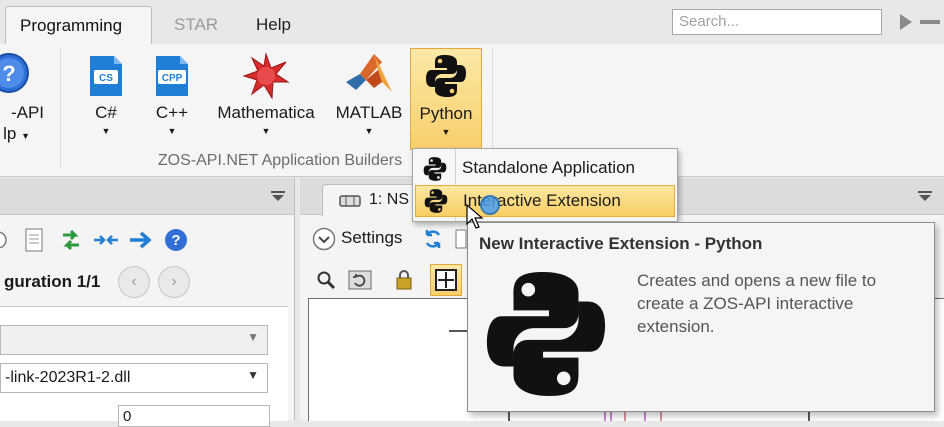 The width and height of the screenshot is (944, 427). I want to click on ribbon-group-label: ZOS-API.NET Application Builders, so click(280, 160).